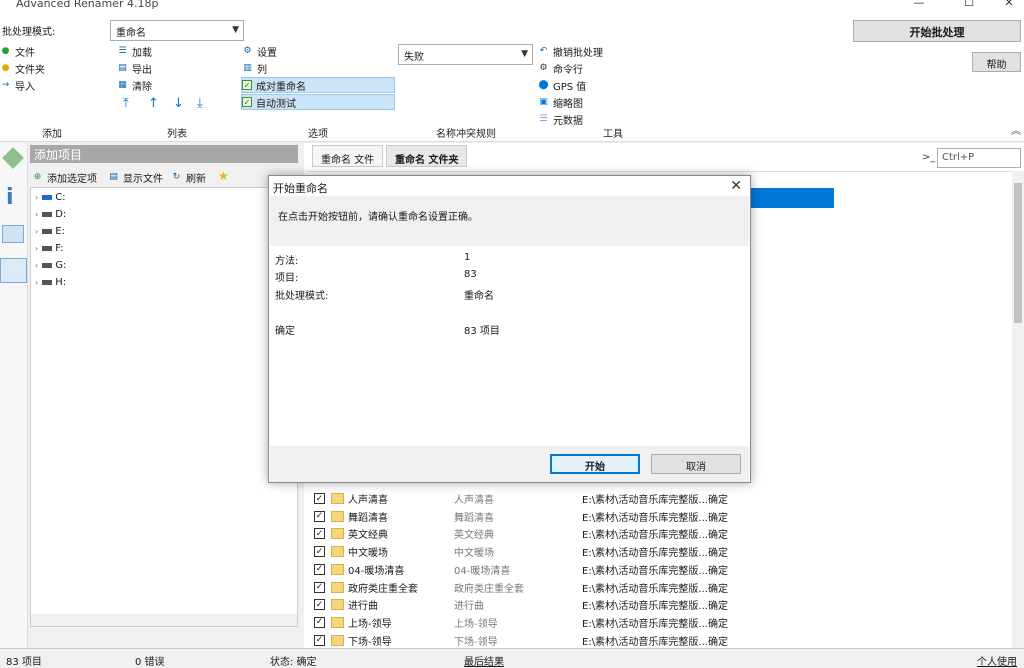 Image resolution: width=1024 pixels, height=668 pixels. Describe the element at coordinates (370, 642) in the screenshot. I see `row-name: 下场-领导` at that location.